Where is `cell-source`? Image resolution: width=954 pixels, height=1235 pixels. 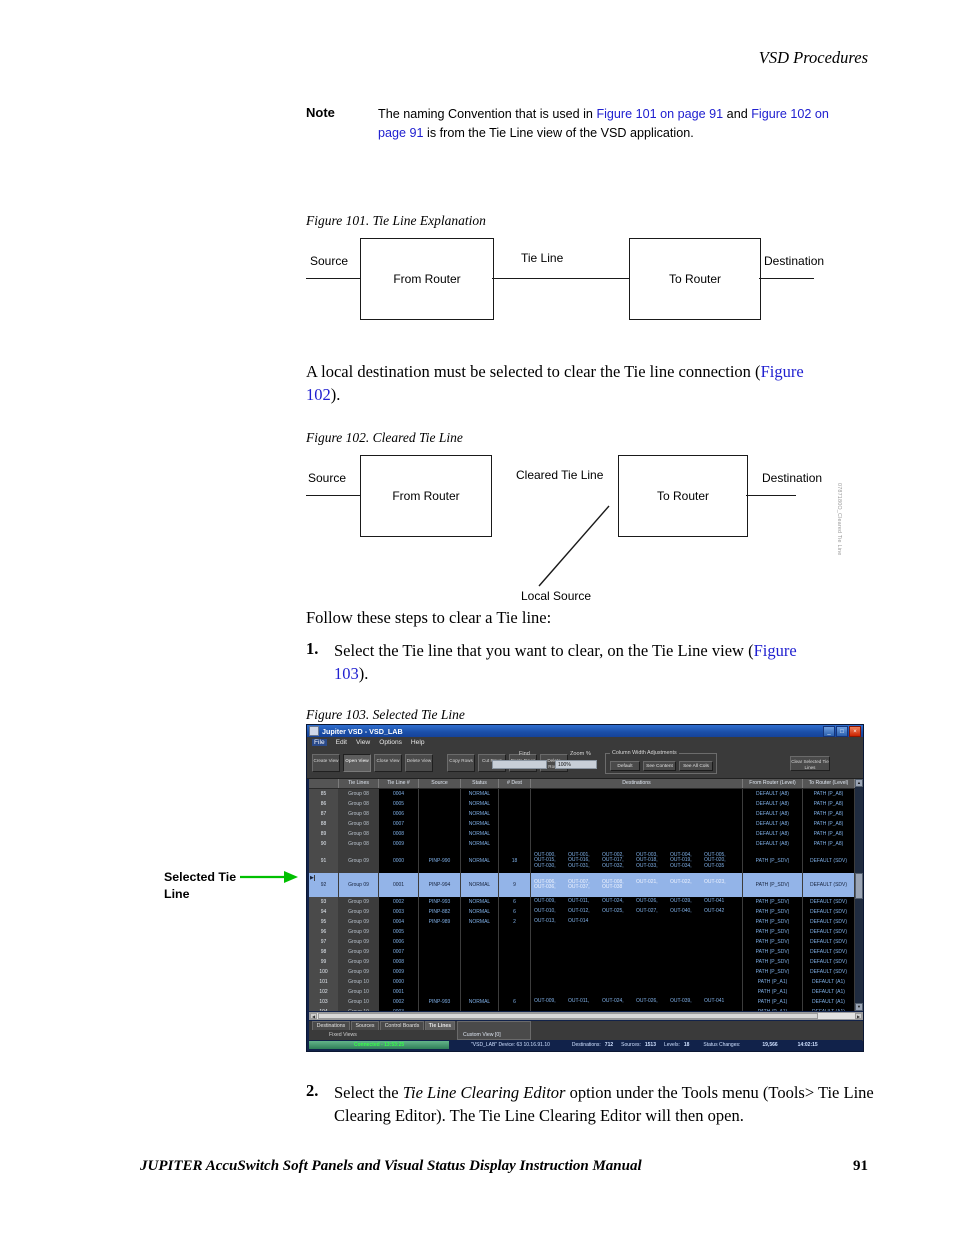 cell-source is located at coordinates (440, 972).